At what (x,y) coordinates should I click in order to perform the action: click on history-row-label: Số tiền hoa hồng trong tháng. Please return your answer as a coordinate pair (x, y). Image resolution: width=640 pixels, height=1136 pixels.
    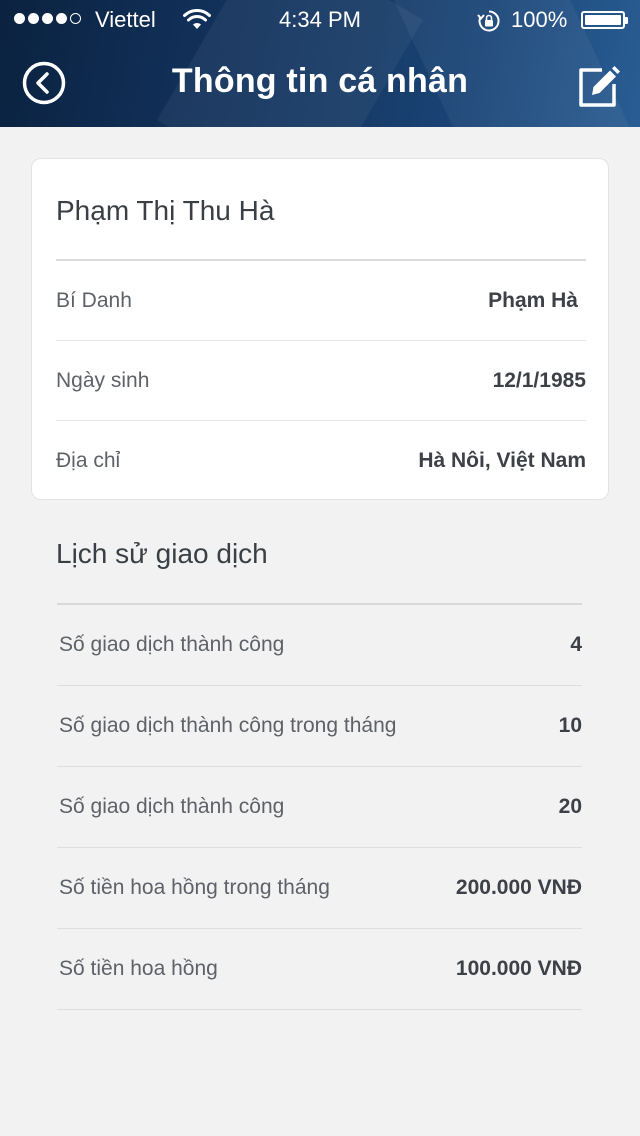
    Looking at the image, I should click on (194, 887).